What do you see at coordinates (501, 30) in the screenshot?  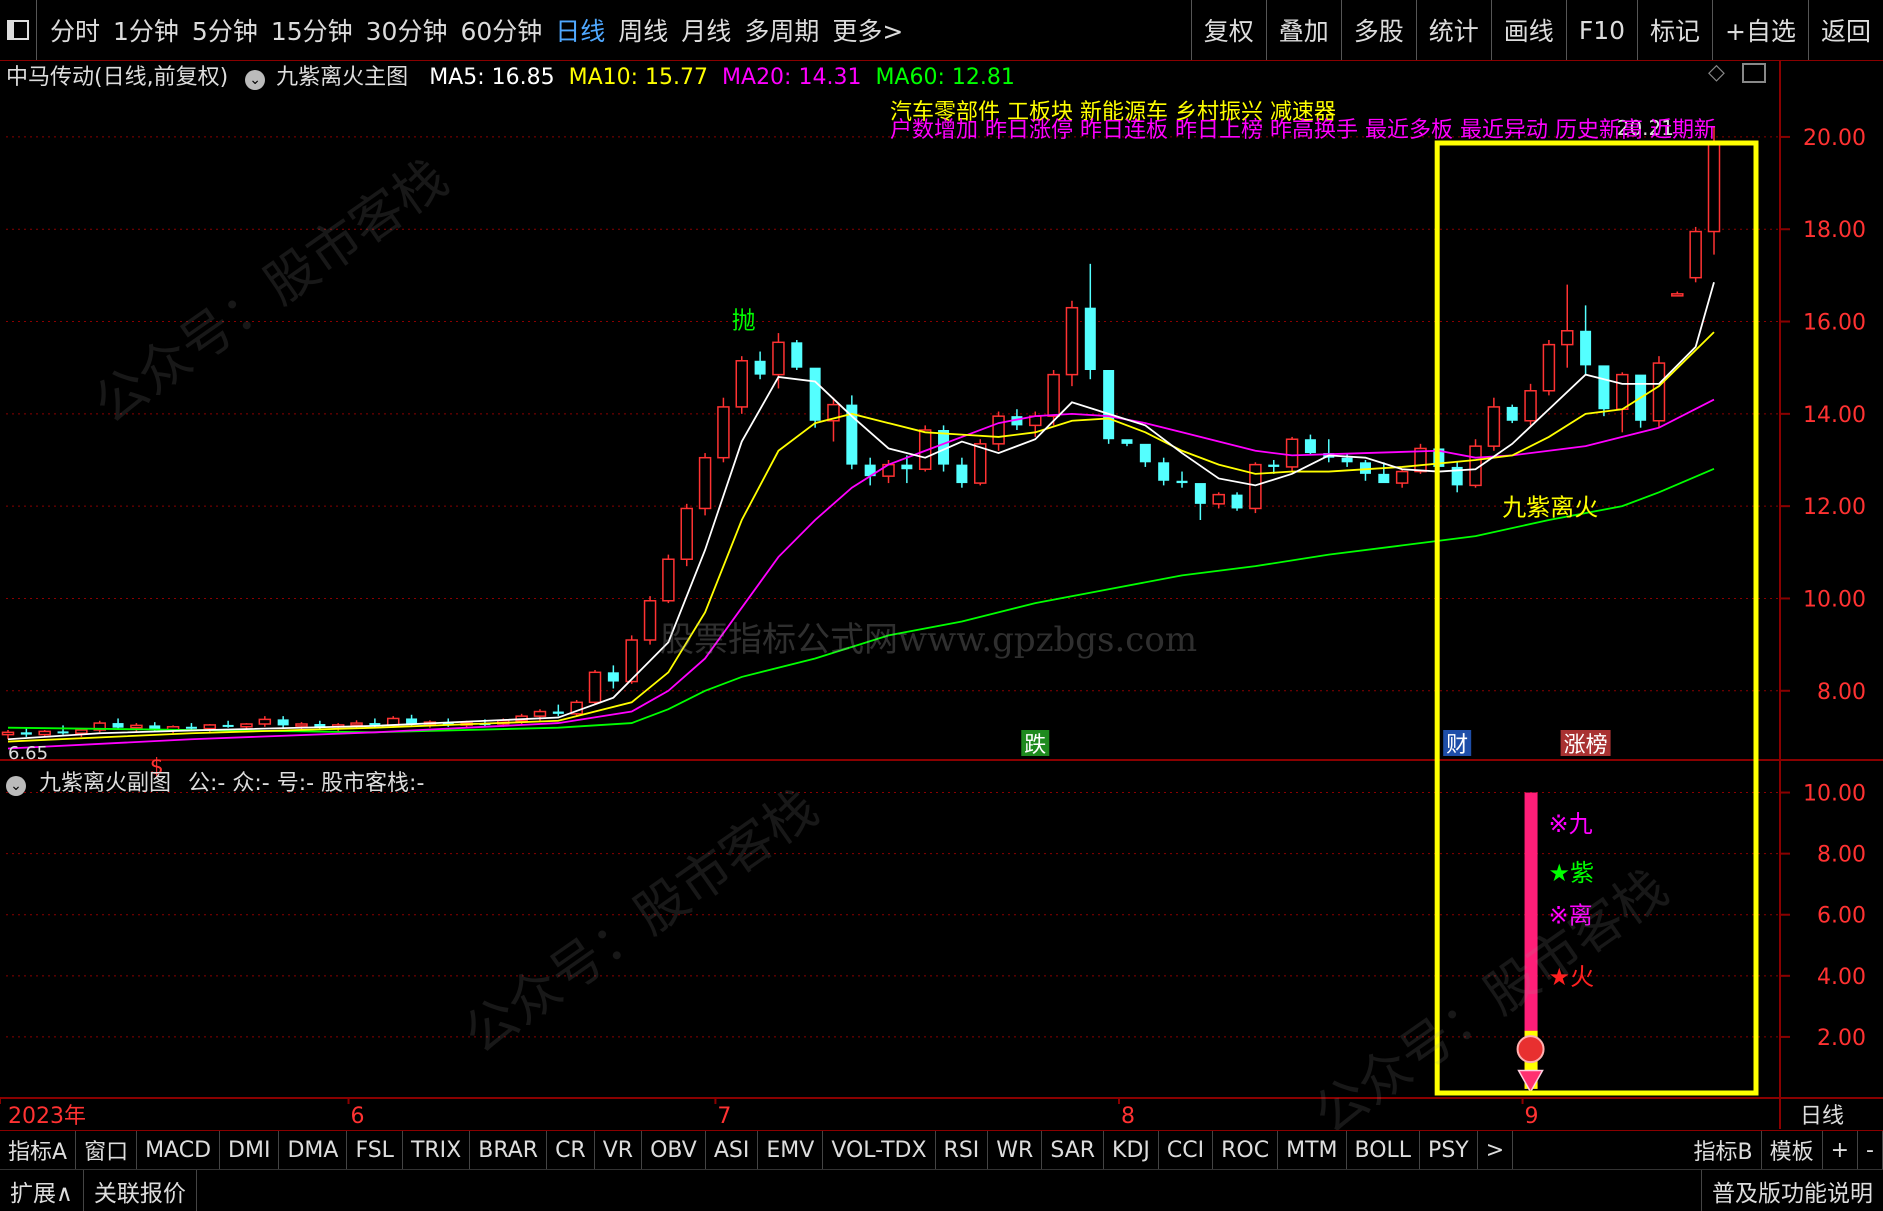 I see `period-tab-5: 60分钟` at bounding box center [501, 30].